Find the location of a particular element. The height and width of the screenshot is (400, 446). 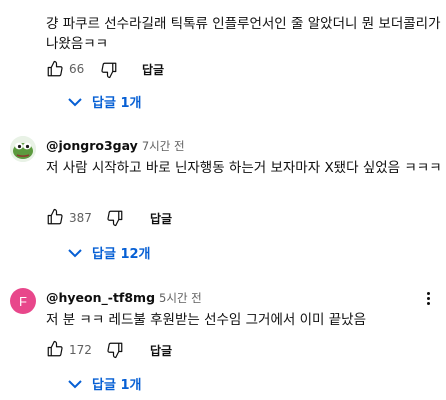

replies-count-label: 답글 12개 is located at coordinates (121, 254).